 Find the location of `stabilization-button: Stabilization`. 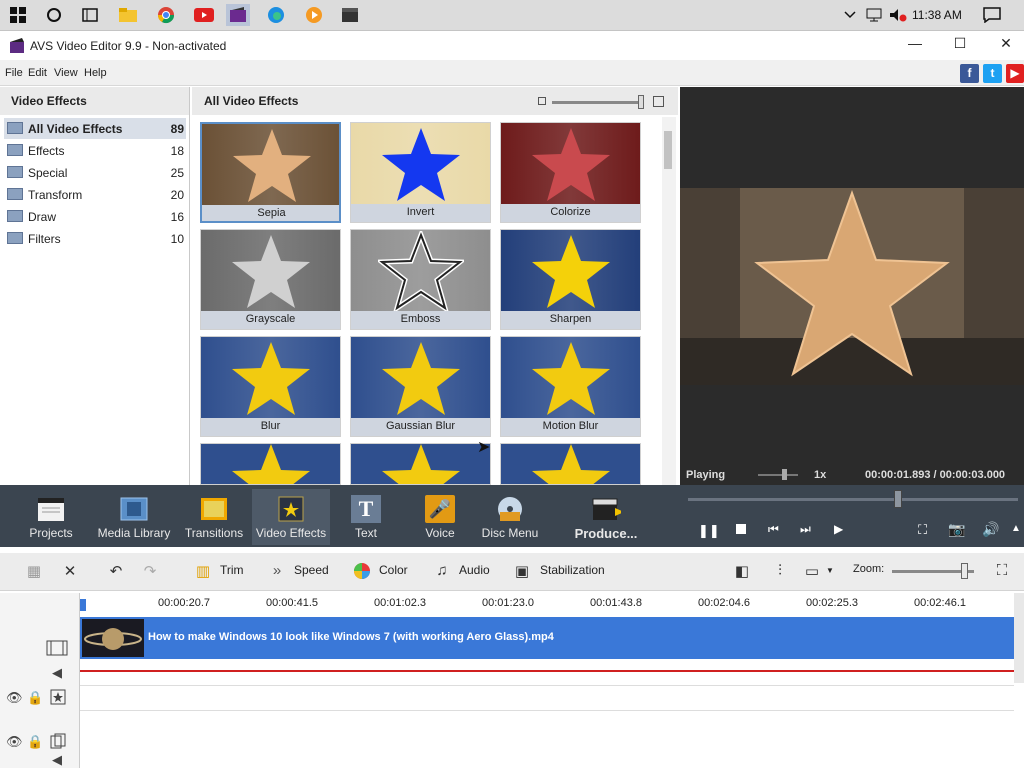

stabilization-button: Stabilization is located at coordinates (572, 570).